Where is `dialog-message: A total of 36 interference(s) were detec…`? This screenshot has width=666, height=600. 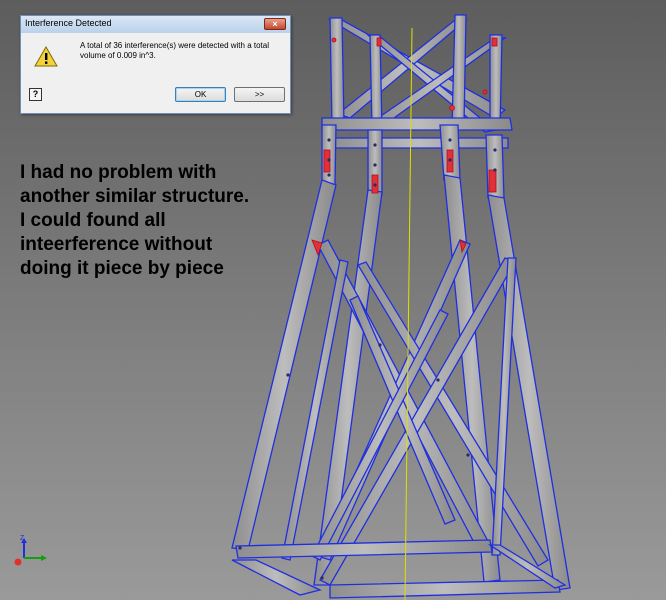
dialog-message: A total of 36 interference(s) were detec… is located at coordinates (174, 50).